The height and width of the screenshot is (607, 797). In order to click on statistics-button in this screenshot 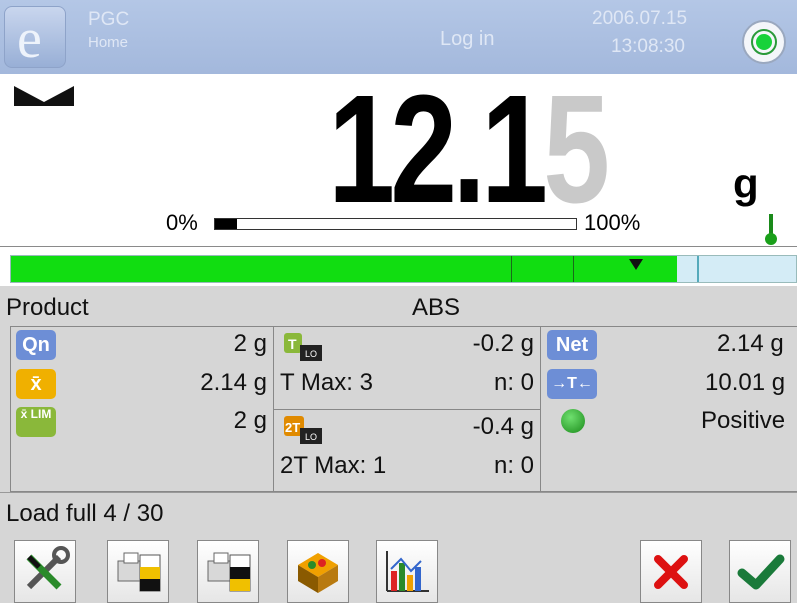, I will do `click(407, 571)`.